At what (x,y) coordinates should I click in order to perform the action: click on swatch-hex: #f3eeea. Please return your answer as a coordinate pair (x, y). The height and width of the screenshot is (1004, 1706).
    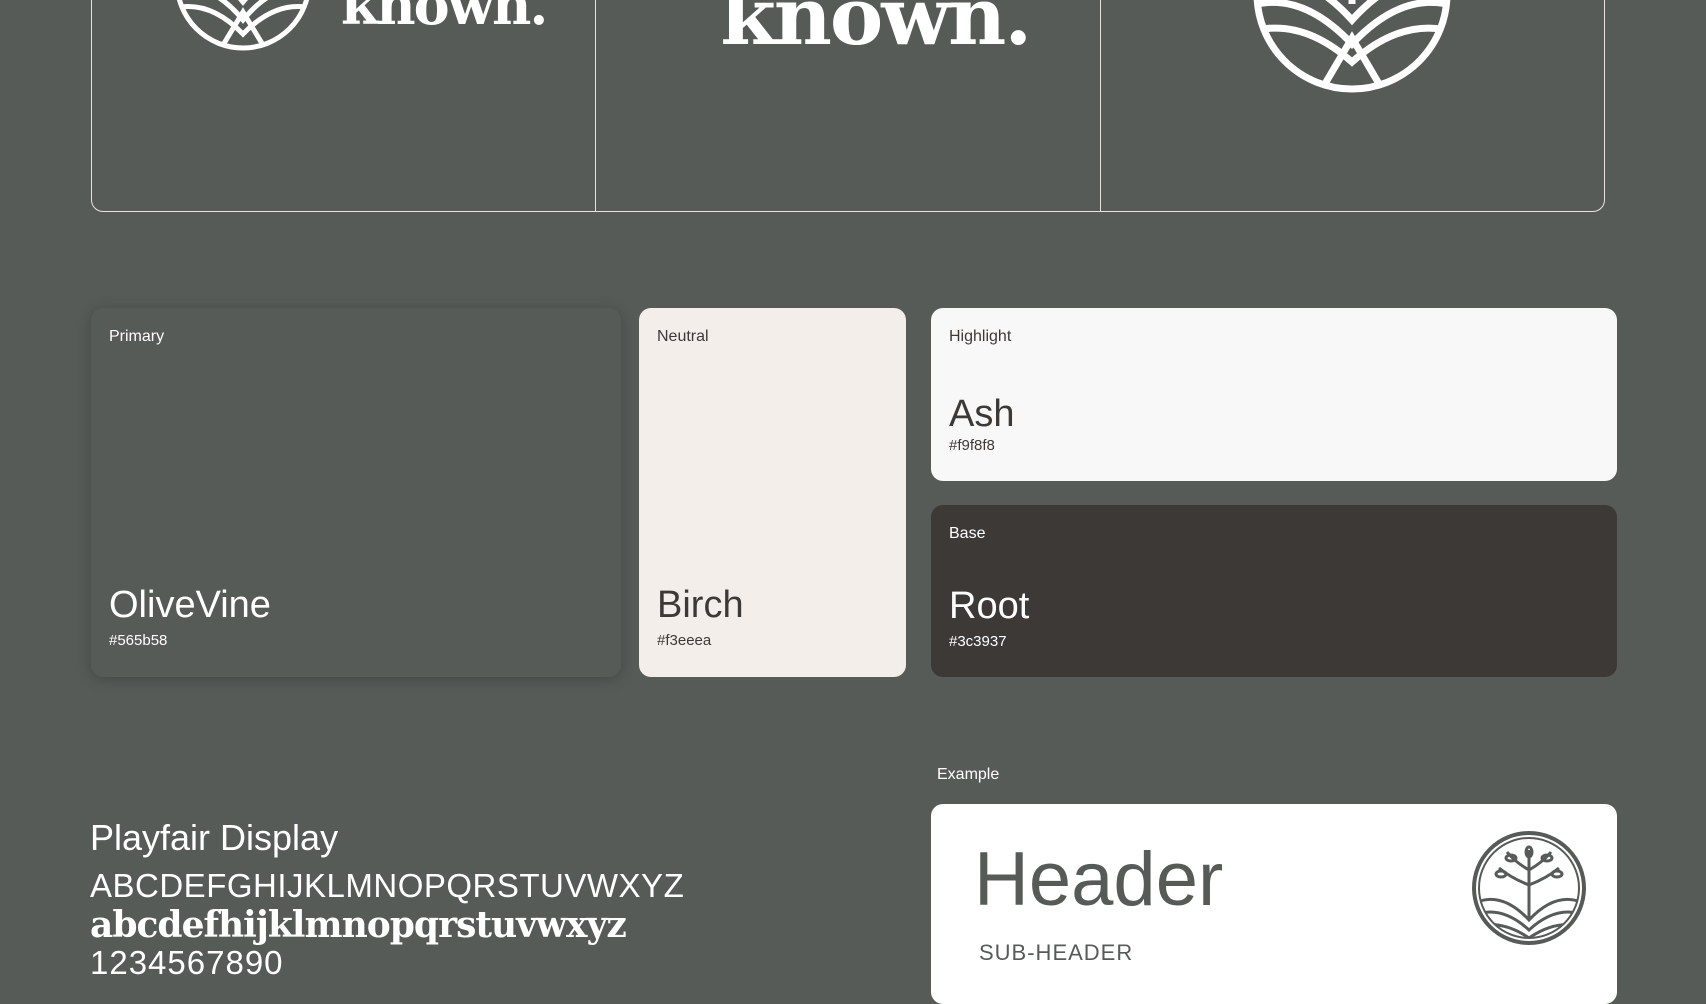
    Looking at the image, I should click on (684, 640).